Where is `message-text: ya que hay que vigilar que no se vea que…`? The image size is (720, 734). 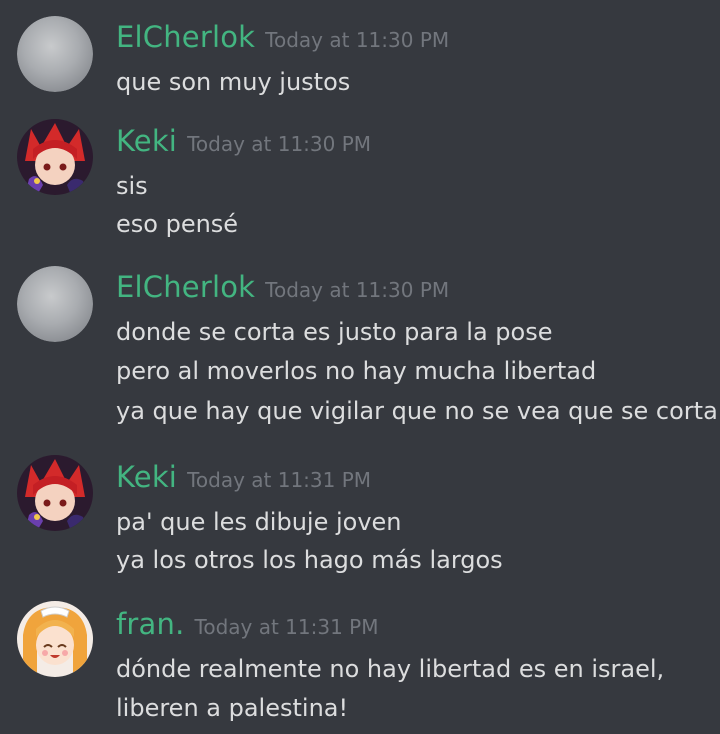 message-text: ya que hay que vigilar que no se vea que… is located at coordinates (417, 411).